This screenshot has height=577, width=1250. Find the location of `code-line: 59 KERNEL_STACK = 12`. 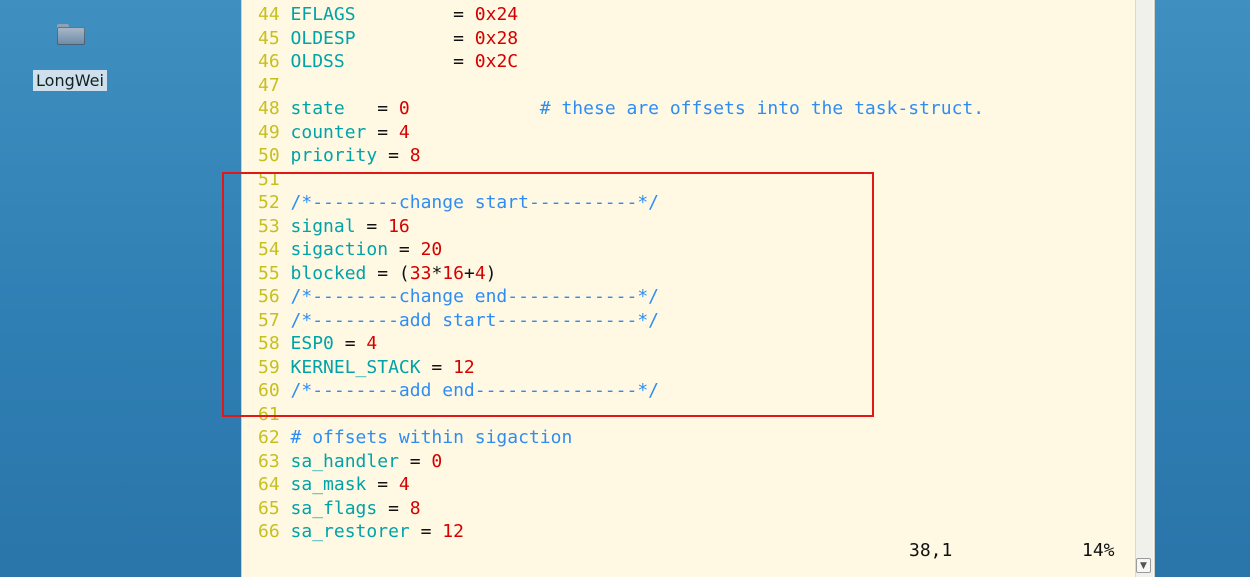

code-line: 59 KERNEL_STACK = 12 is located at coordinates (693, 368).